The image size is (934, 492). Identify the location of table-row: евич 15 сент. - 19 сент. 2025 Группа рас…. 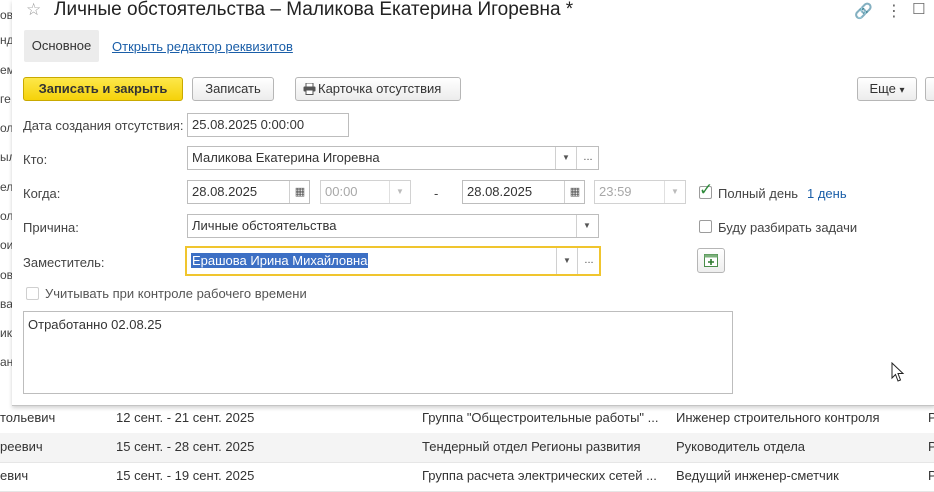
(467, 477).